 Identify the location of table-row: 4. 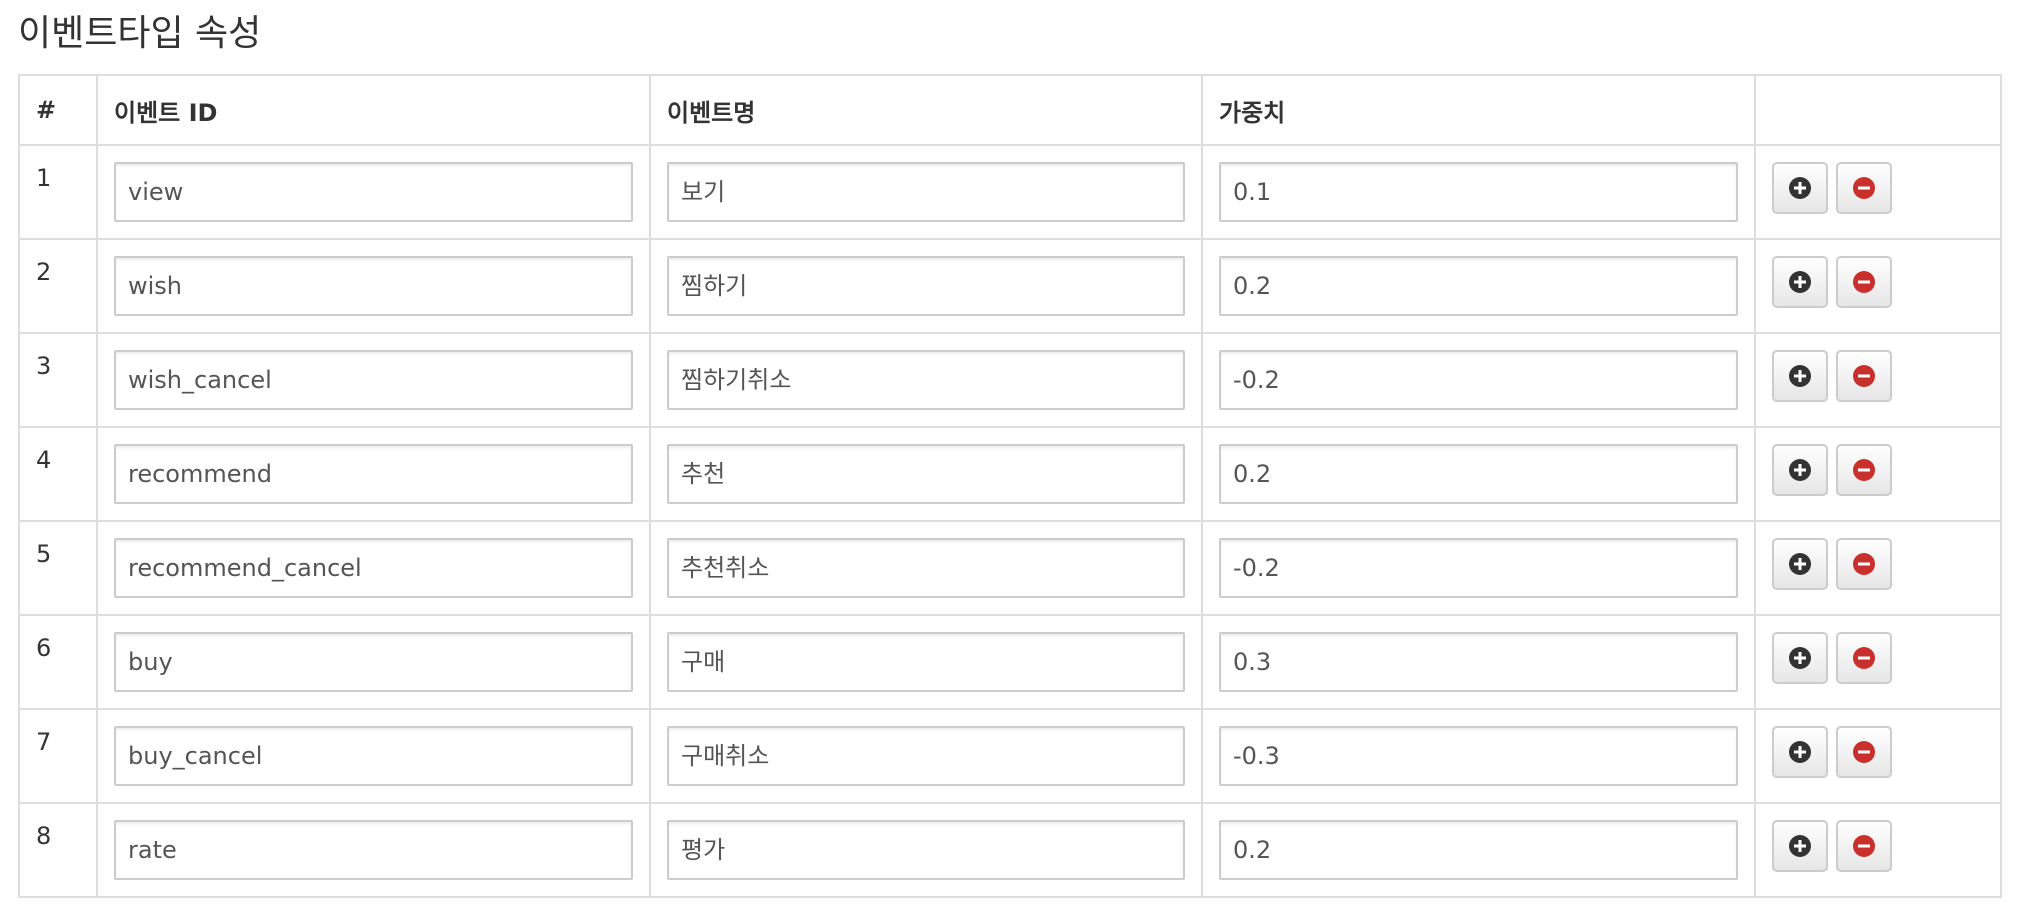
(1010, 474).